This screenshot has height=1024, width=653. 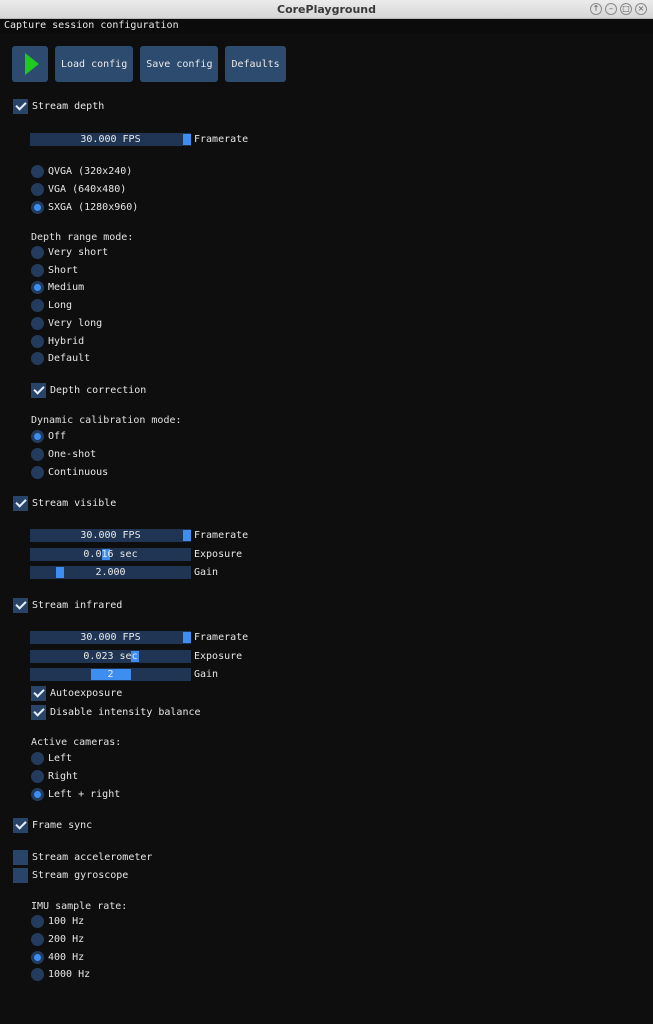 What do you see at coordinates (51, 758) in the screenshot?
I see `camera-option: Left` at bounding box center [51, 758].